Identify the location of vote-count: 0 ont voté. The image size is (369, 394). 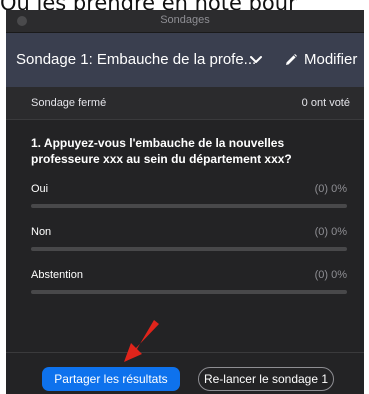
(325, 103).